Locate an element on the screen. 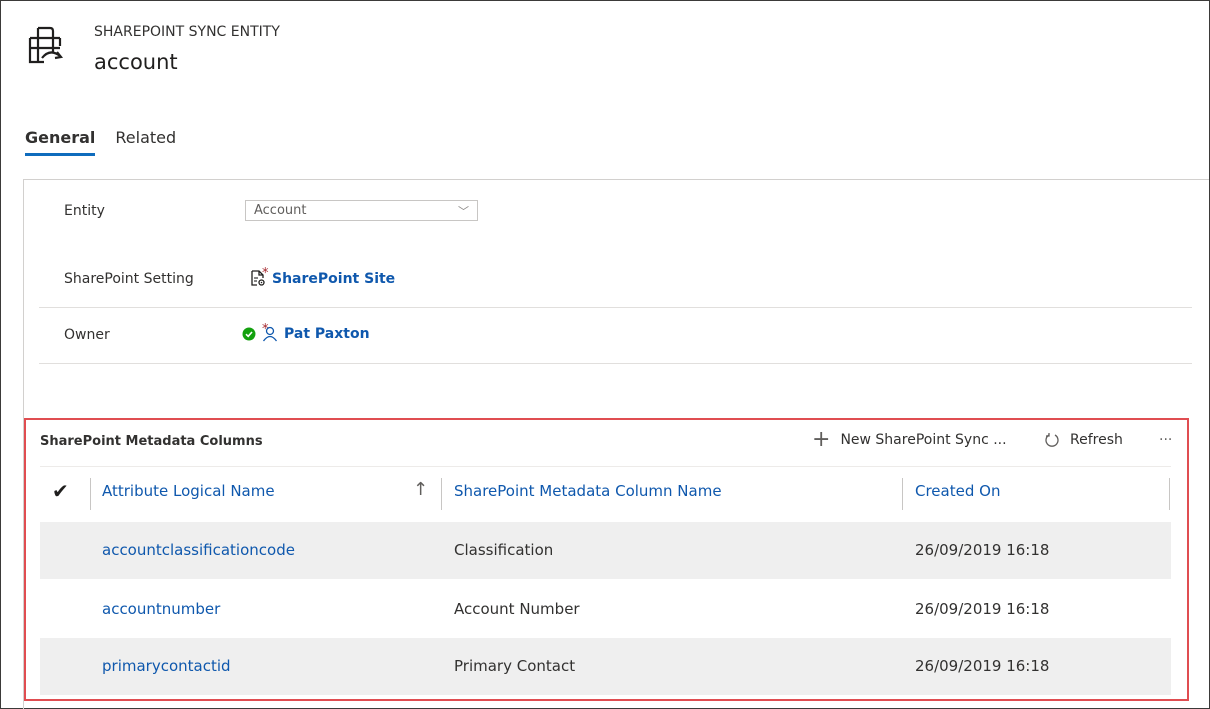 The height and width of the screenshot is (709, 1210). entity-type-label: SHAREPOINT SYNC ENTITY is located at coordinates (187, 32).